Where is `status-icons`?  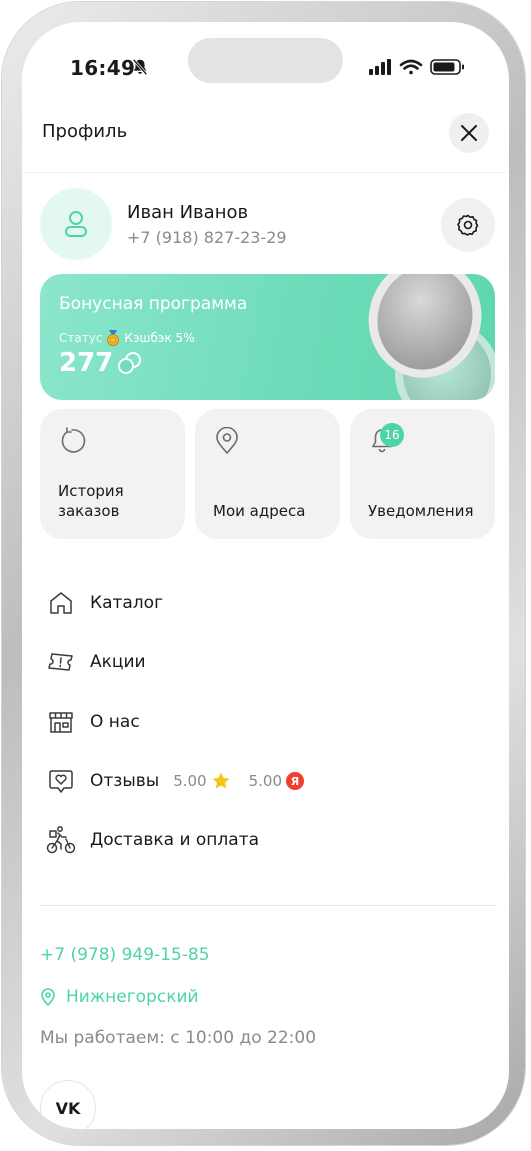 status-icons is located at coordinates (416, 67).